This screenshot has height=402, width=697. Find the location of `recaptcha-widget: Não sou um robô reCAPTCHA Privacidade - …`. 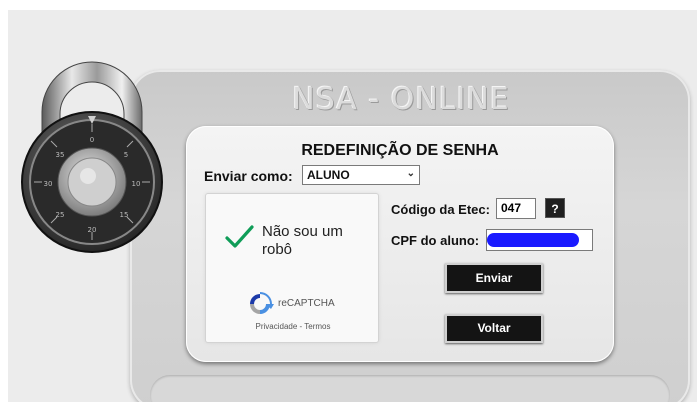

recaptcha-widget: Não sou um robô reCAPTCHA Privacidade - … is located at coordinates (292, 268).